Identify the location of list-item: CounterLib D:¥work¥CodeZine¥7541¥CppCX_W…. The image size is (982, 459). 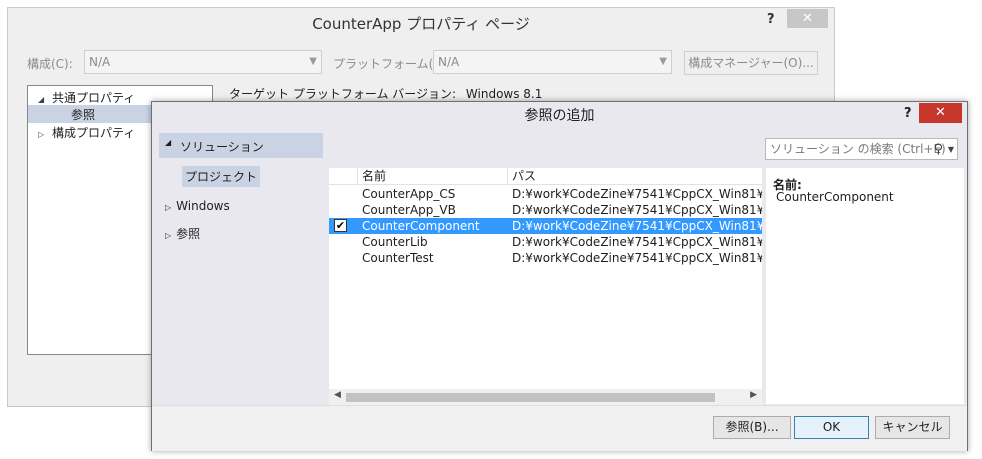
(545, 242).